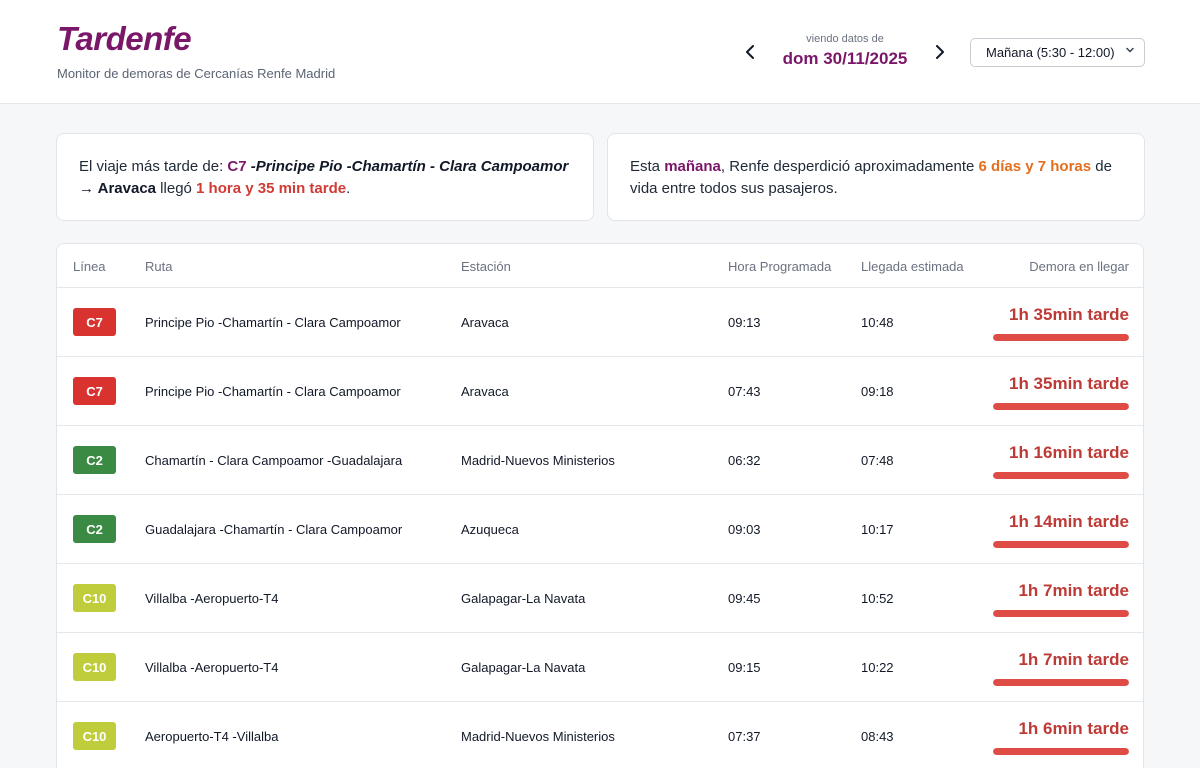  What do you see at coordinates (88, 188) in the screenshot?
I see `latest-arrow: →` at bounding box center [88, 188].